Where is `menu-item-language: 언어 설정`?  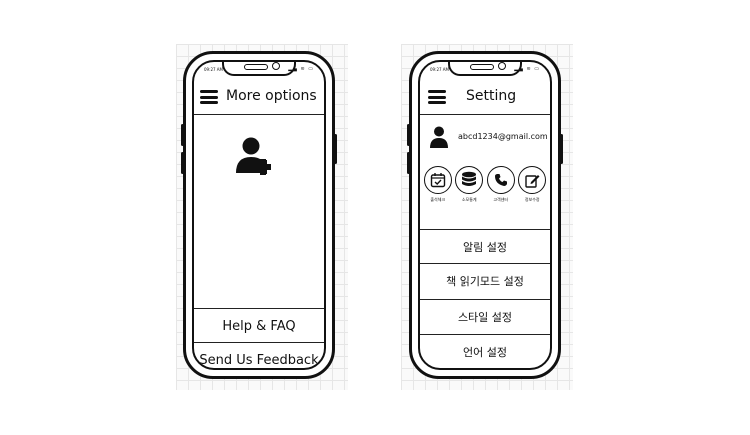 menu-item-language: 언어 설정 is located at coordinates (485, 351).